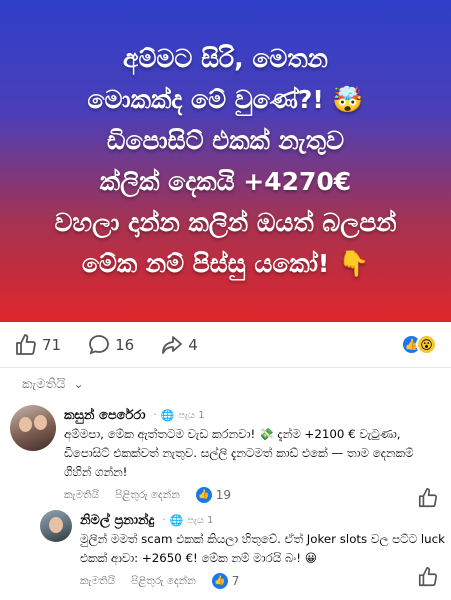 Image resolution: width=451 pixels, height=600 pixels. I want to click on hero-line: අම්මට සිරි, මෙතන, so click(225, 58).